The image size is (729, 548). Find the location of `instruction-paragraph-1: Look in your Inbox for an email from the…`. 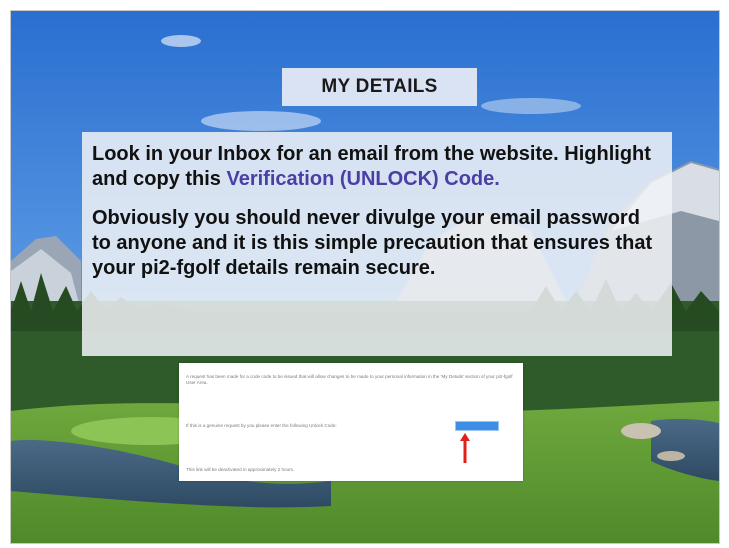

instruction-paragraph-1: Look in your Inbox for an email from the… is located at coordinates (377, 167).